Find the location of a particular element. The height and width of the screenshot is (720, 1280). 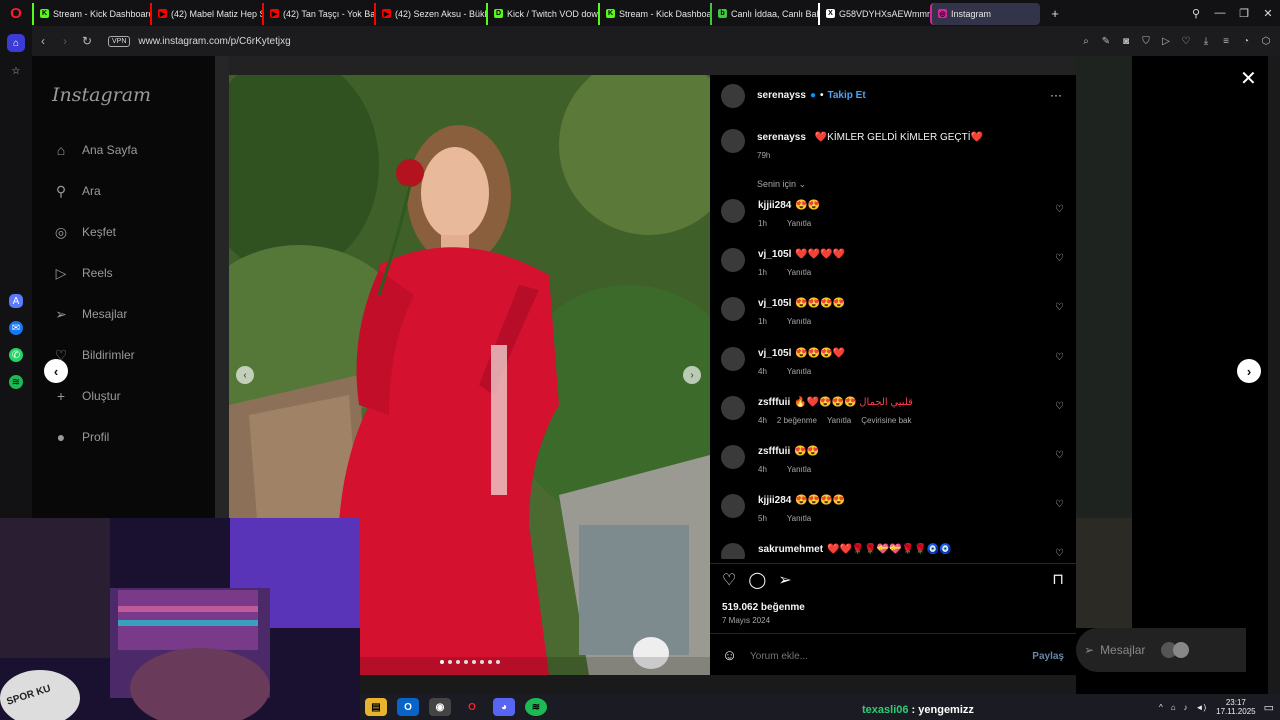

opera-menu-icon: O is located at coordinates (16, 13).